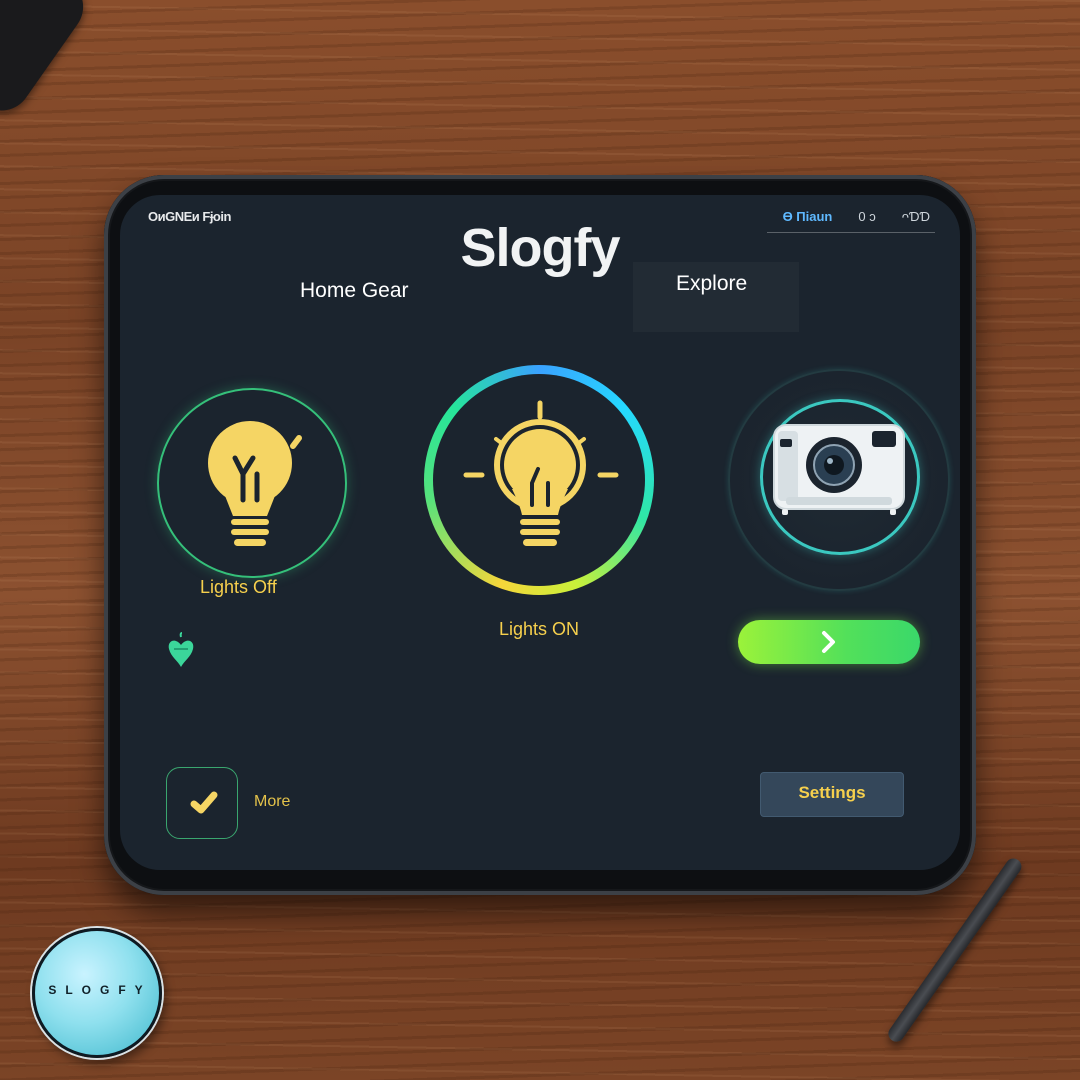 The height and width of the screenshot is (1080, 1080). Describe the element at coordinates (272, 802) in the screenshot. I see `more-label: More` at that location.